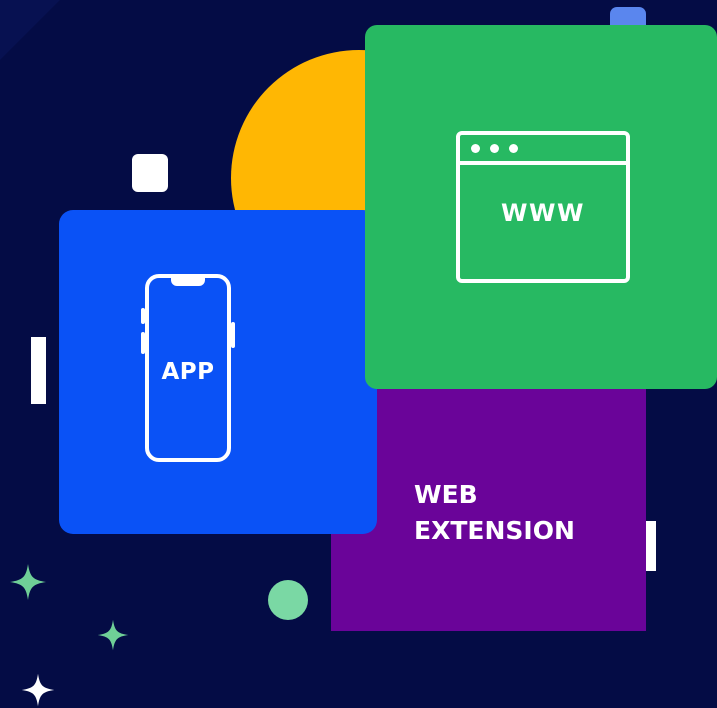 The image size is (717, 708). Describe the element at coordinates (494, 530) in the screenshot. I see `web-extension-line-2: EXTENSION` at that location.